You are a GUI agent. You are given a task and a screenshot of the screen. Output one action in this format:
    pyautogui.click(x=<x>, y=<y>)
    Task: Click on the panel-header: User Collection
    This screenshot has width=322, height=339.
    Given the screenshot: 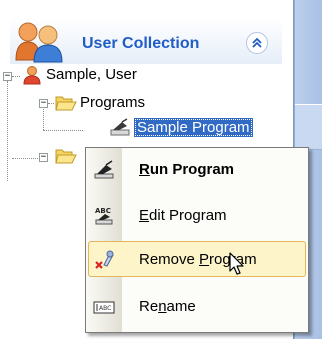 What is the action you would take?
    pyautogui.click(x=146, y=41)
    